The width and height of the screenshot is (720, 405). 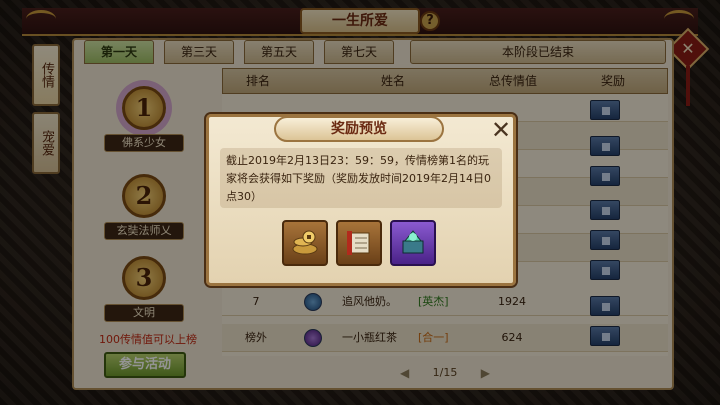 I want to click on modal-close-button: ✕, so click(x=501, y=131).